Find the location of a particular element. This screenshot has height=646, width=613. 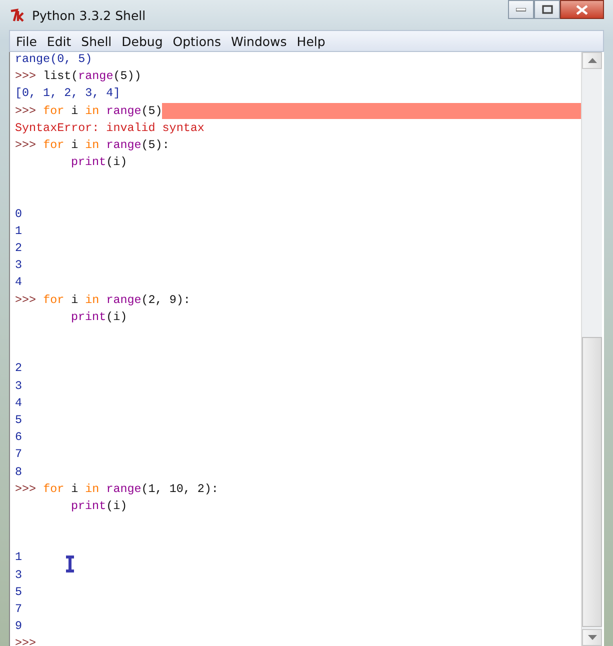

menu-item: Edit is located at coordinates (61, 41).